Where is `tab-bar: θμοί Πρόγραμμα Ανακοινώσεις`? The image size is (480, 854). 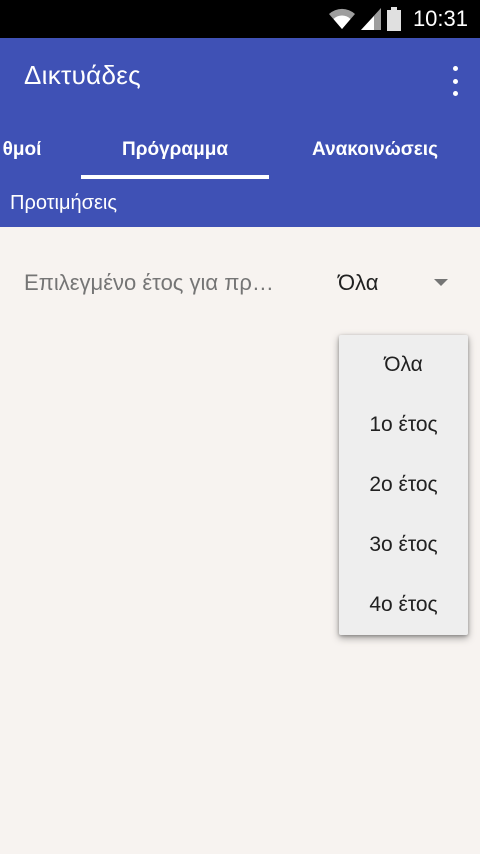 tab-bar: θμοί Πρόγραμμα Ανακοινώσεις is located at coordinates (240, 150).